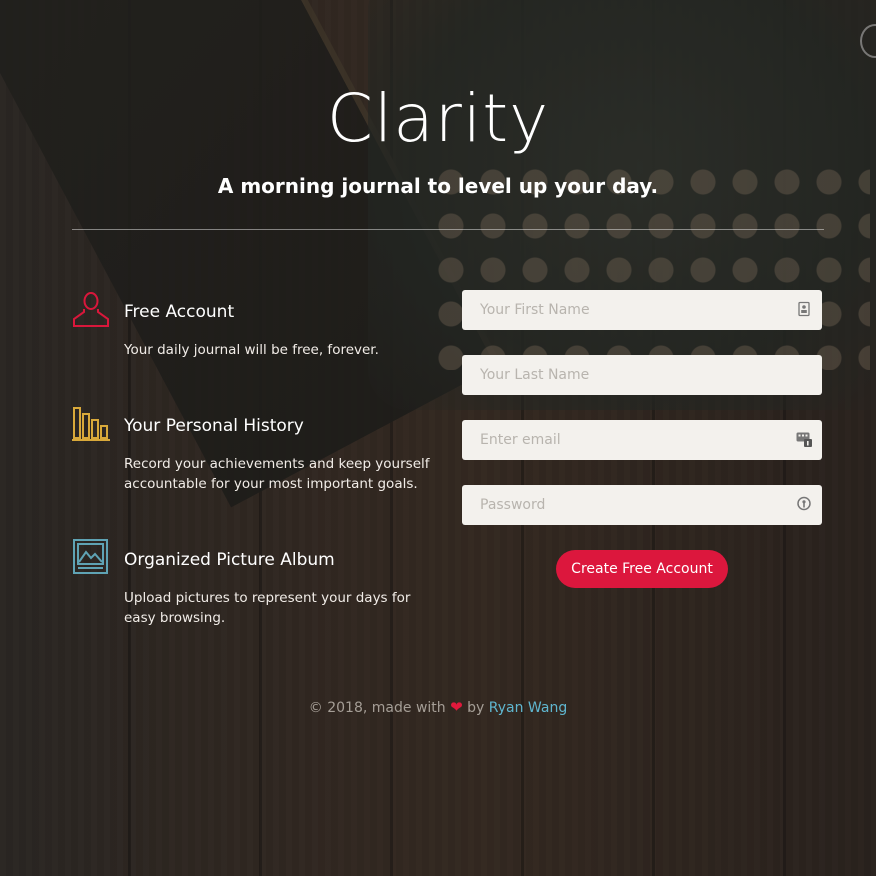 The image size is (876, 876). I want to click on password-input, so click(631, 505).